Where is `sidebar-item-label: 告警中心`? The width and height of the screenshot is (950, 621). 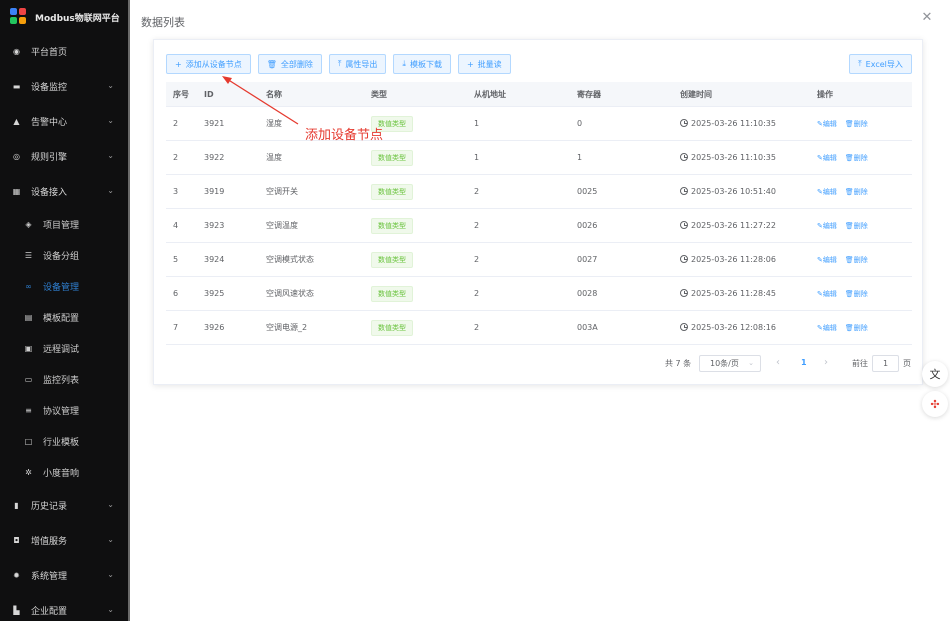
sidebar-item-label: 告警中心 is located at coordinates (49, 123).